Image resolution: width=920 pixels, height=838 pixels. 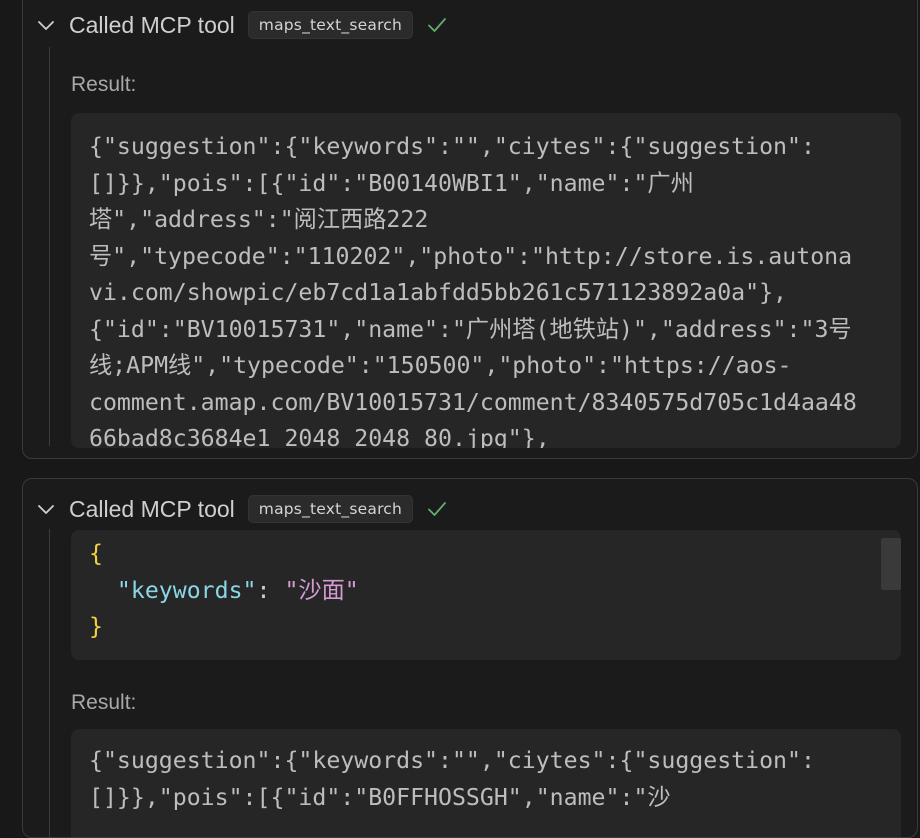 What do you see at coordinates (321, 590) in the screenshot?
I see `args-value: "沙面"` at bounding box center [321, 590].